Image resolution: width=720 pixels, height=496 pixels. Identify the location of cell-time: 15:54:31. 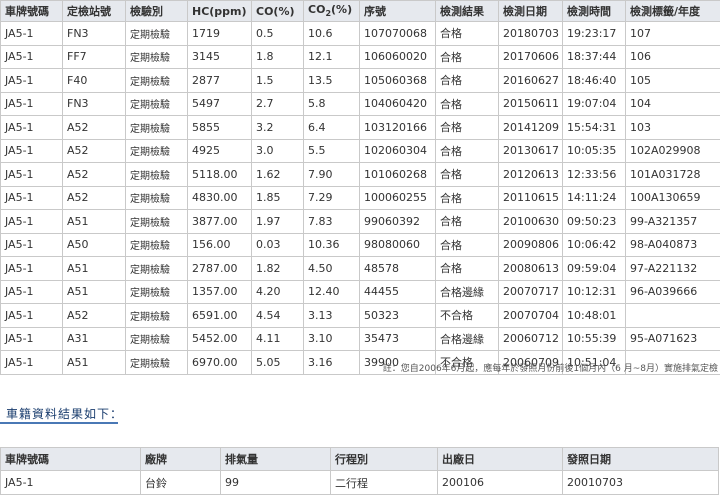
(594, 127).